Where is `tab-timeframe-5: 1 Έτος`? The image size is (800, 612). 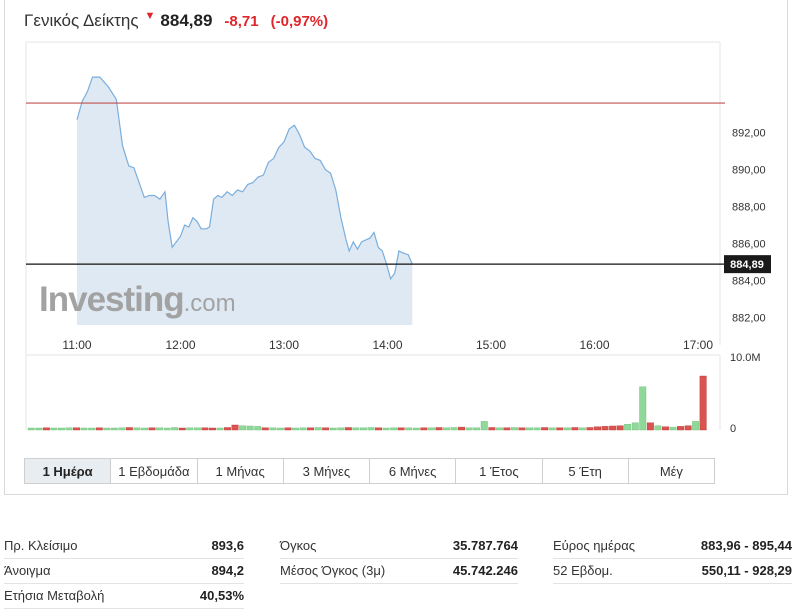
tab-timeframe-5: 1 Έτος is located at coordinates (499, 471).